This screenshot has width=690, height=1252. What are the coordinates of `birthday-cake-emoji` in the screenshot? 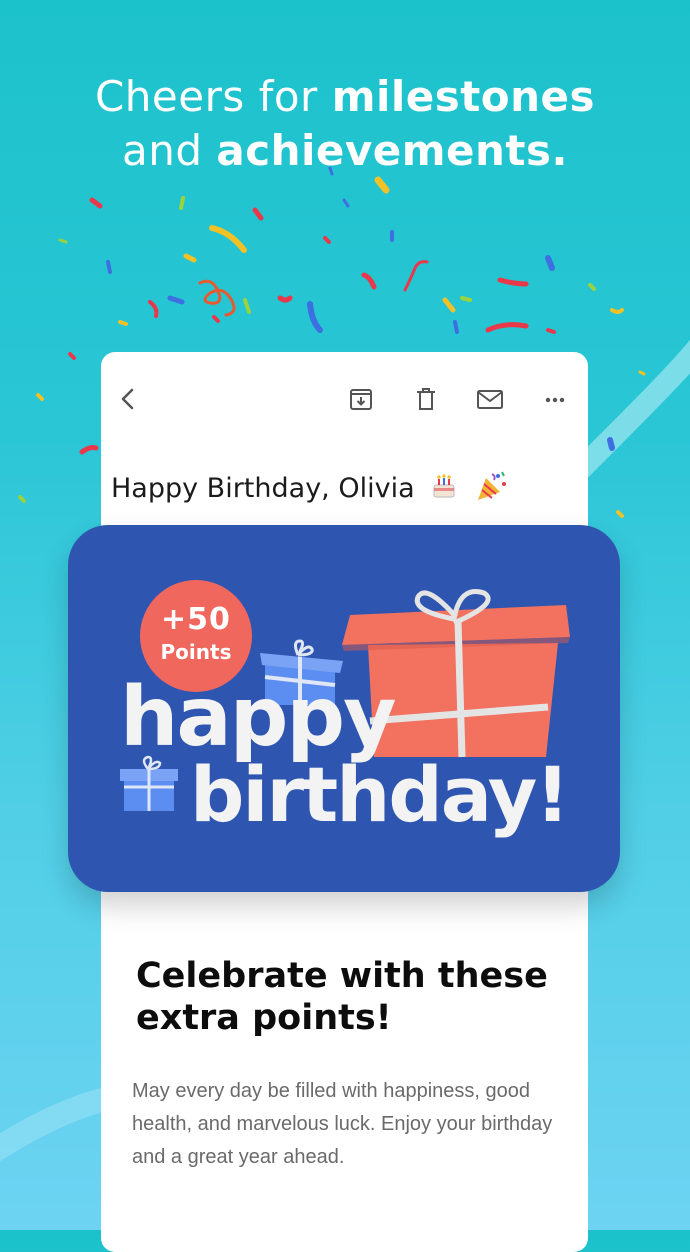 It's located at (444, 489).